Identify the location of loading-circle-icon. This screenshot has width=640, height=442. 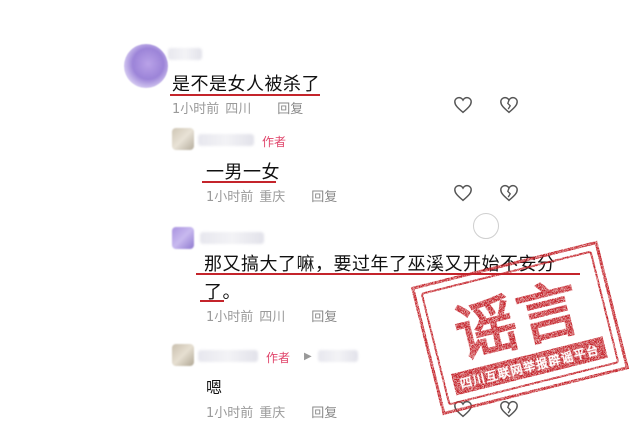
(486, 226).